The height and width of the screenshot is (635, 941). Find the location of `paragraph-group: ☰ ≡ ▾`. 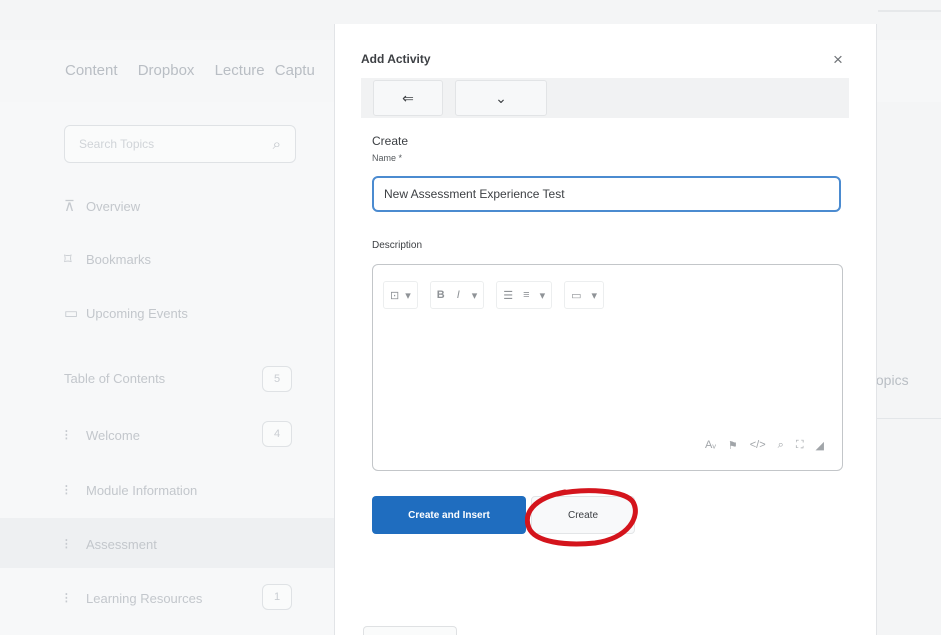

paragraph-group: ☰ ≡ ▾ is located at coordinates (524, 295).